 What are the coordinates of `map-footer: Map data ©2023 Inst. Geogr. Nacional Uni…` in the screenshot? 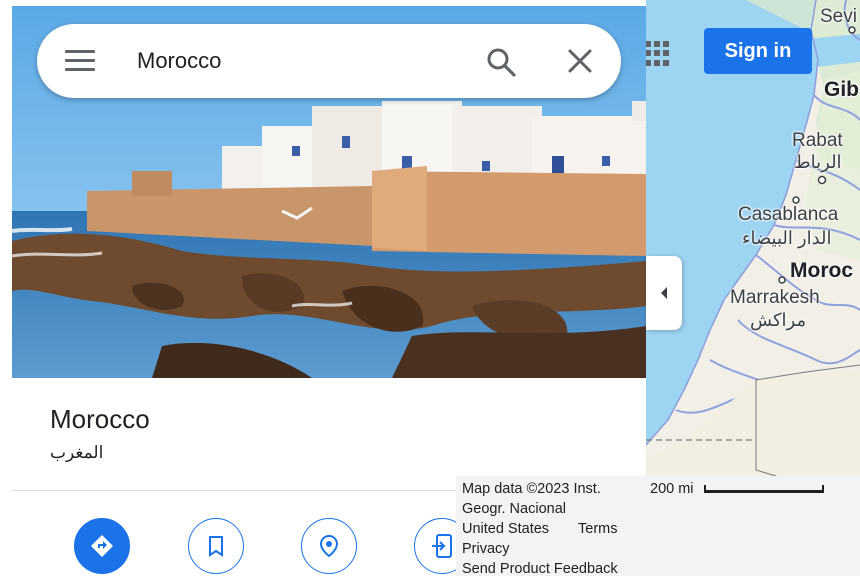 It's located at (658, 526).